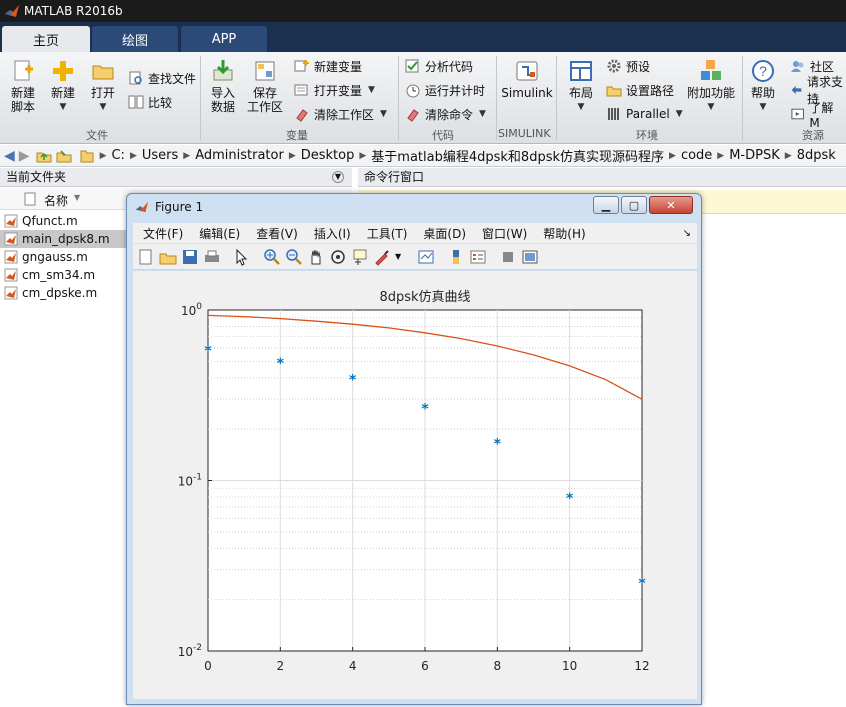 The height and width of the screenshot is (707, 846). What do you see at coordinates (23, 86) in the screenshot?
I see `new-script-button: 新建 脚本` at bounding box center [23, 86].